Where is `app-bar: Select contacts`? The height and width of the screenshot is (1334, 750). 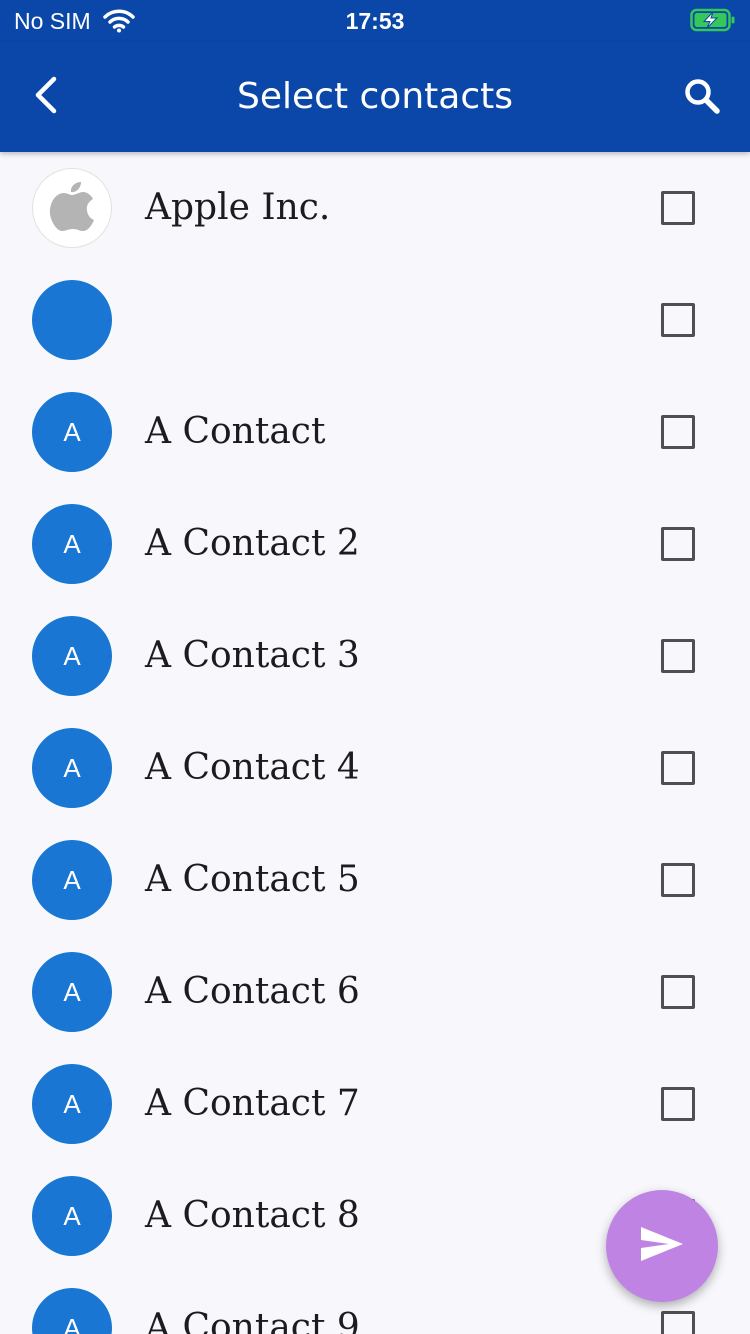 app-bar: Select contacts is located at coordinates (375, 97).